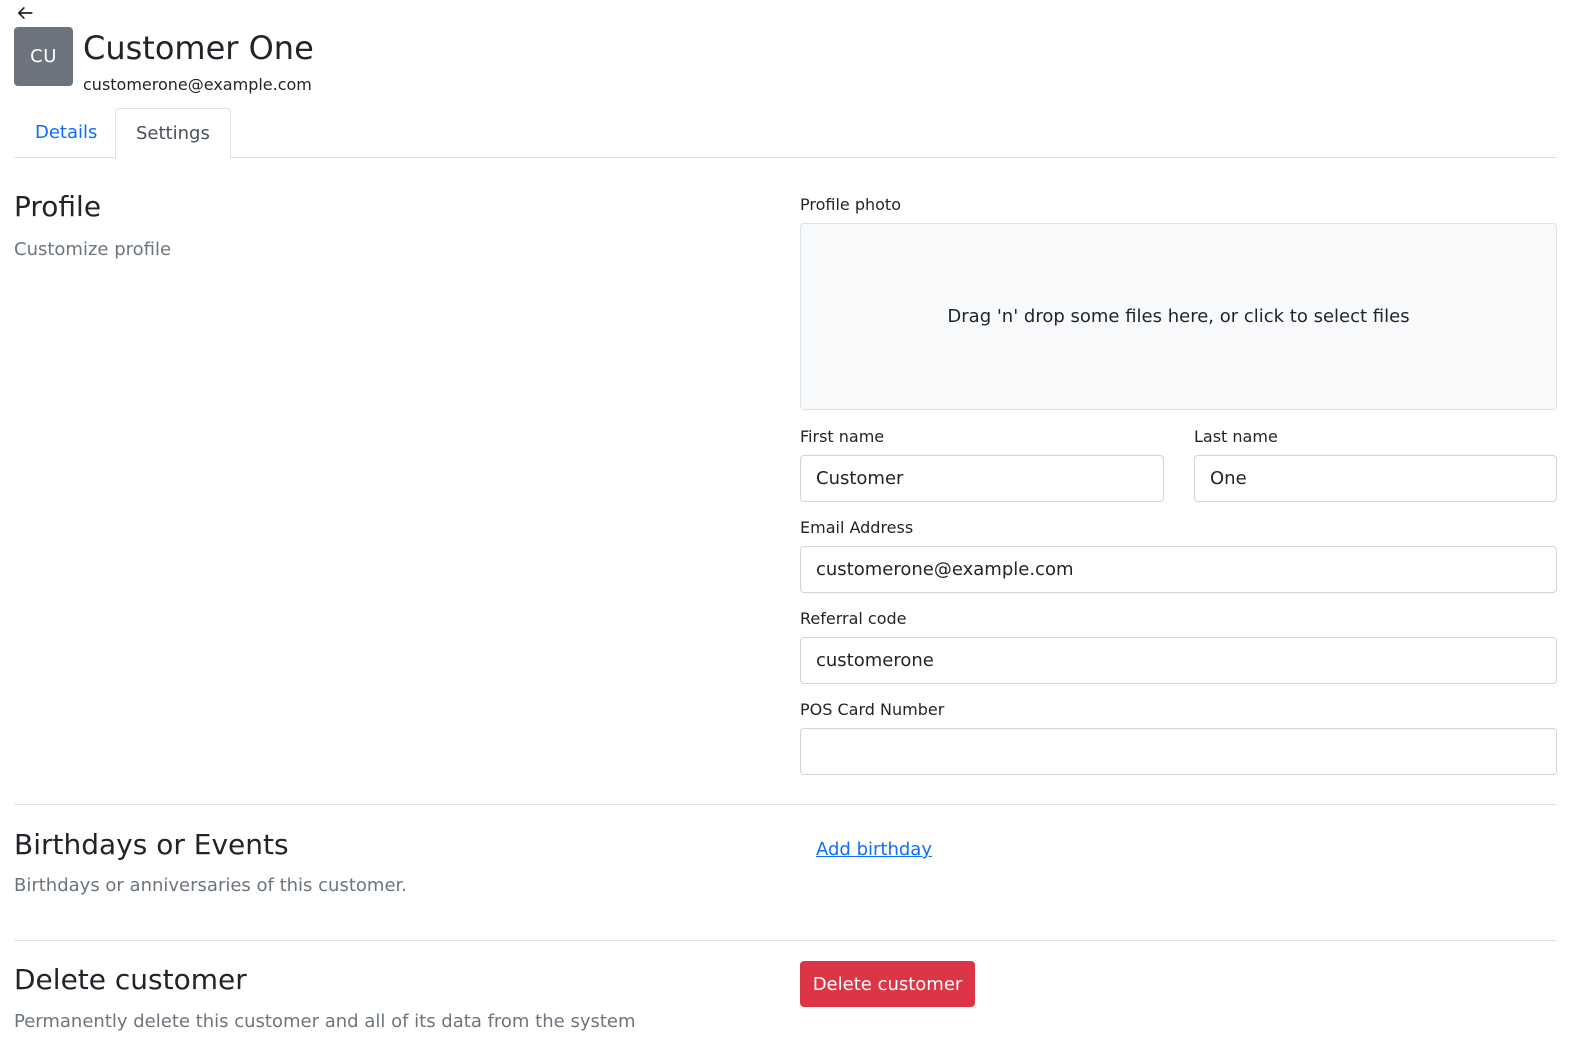 Image resolution: width=1585 pixels, height=1052 pixels. I want to click on pos-card-number-label: POS Card Number, so click(872, 709).